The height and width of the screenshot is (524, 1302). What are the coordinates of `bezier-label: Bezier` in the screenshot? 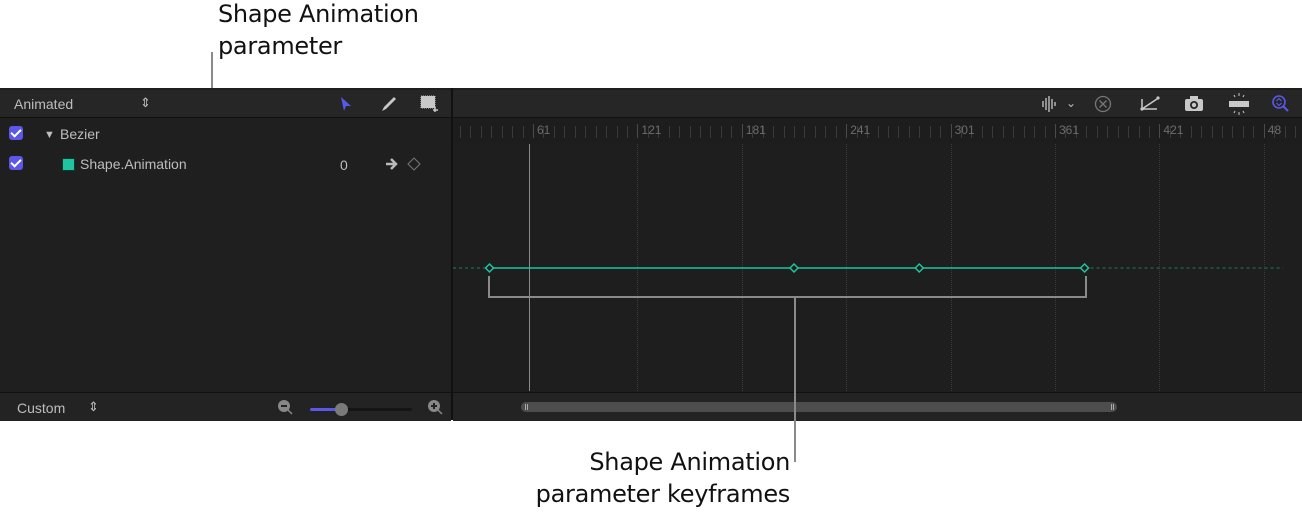 It's located at (80, 134).